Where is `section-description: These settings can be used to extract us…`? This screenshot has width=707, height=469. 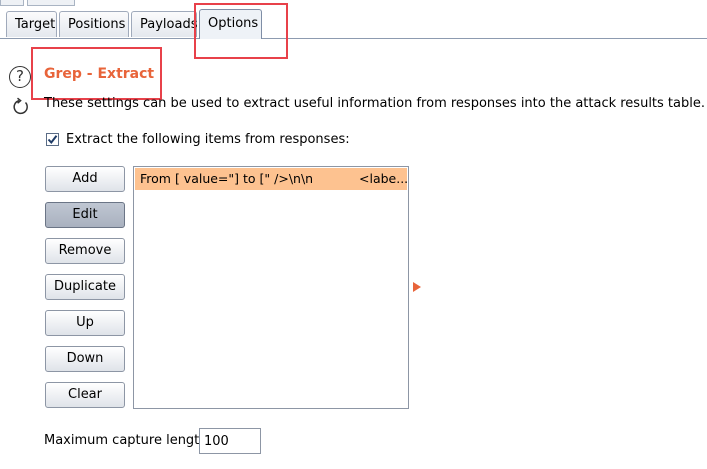 section-description: These settings can be used to extract us… is located at coordinates (374, 103).